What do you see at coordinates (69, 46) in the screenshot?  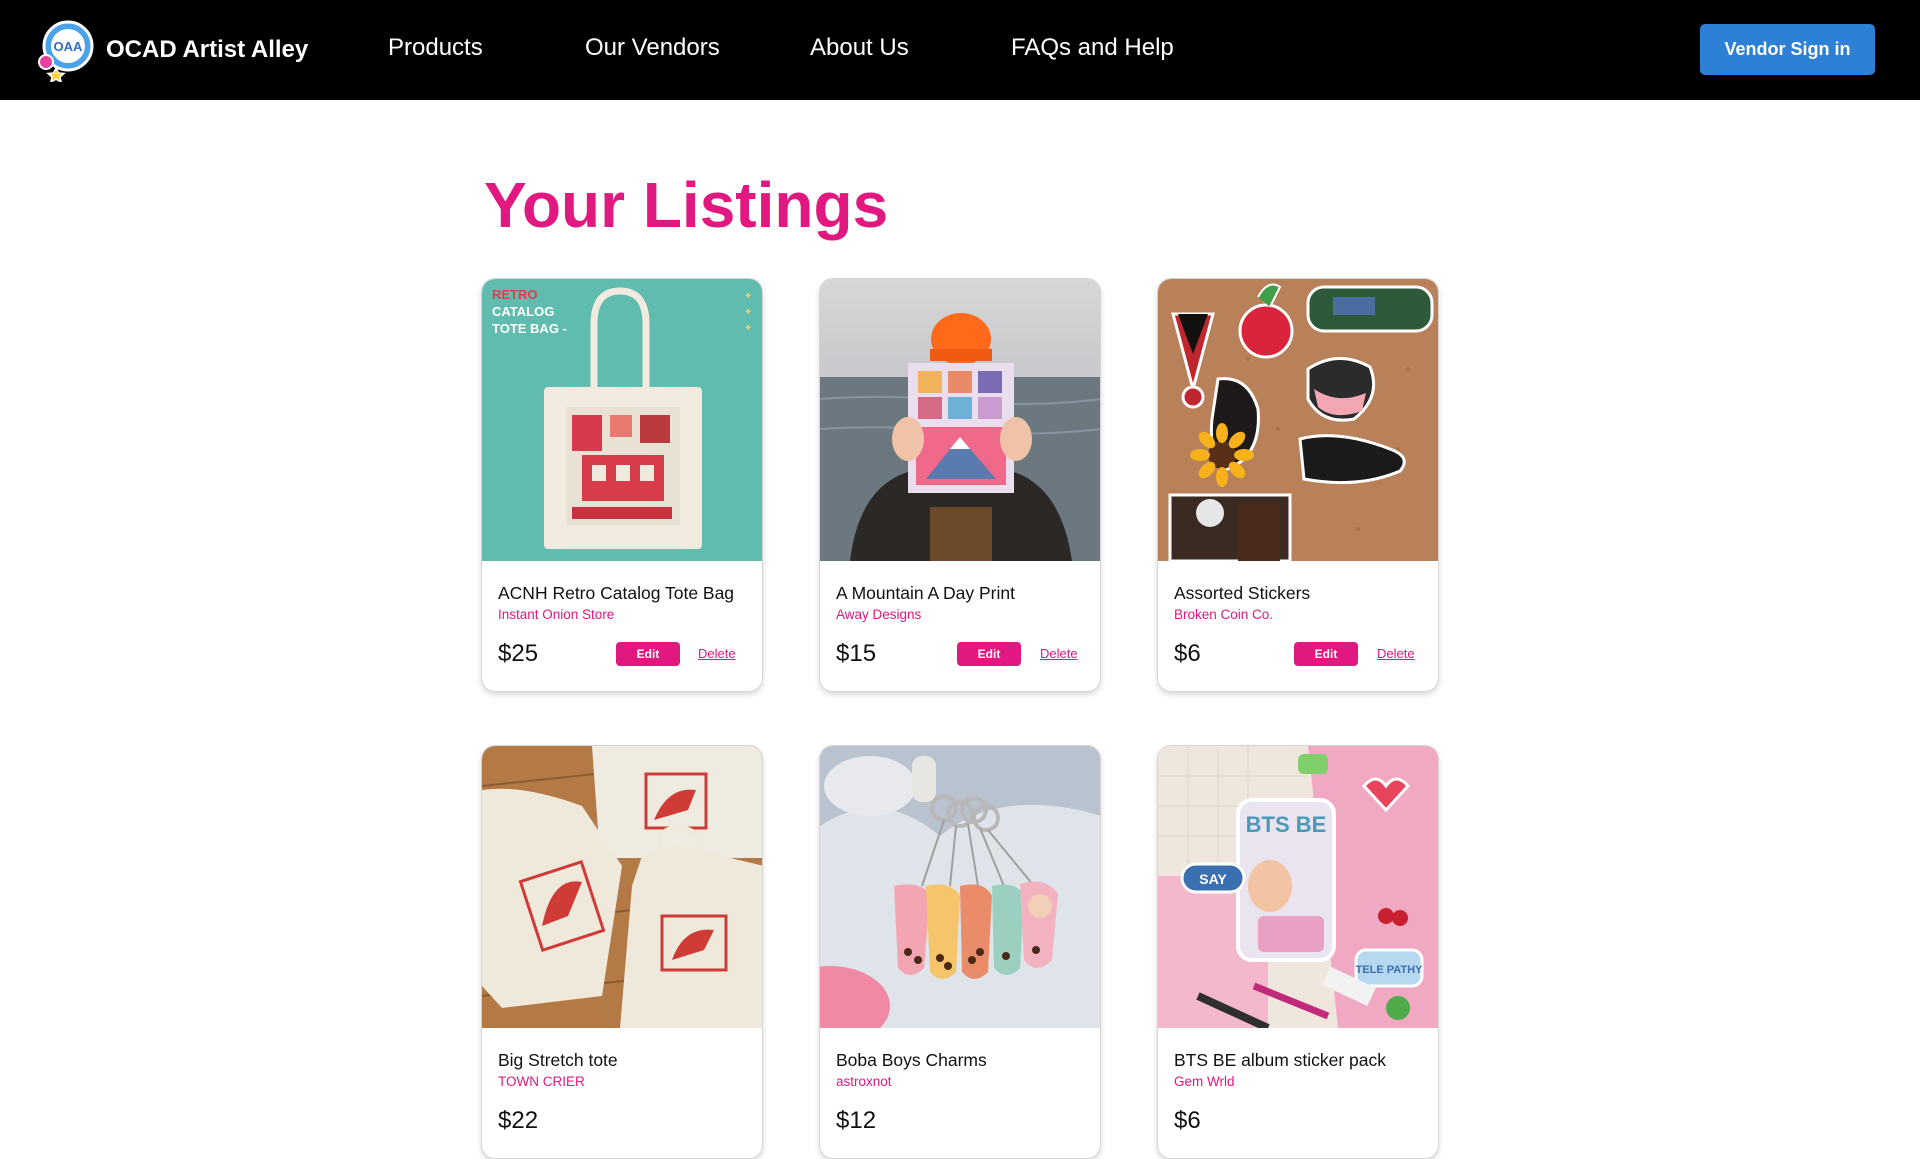 I see `svg-text: OAA` at bounding box center [69, 46].